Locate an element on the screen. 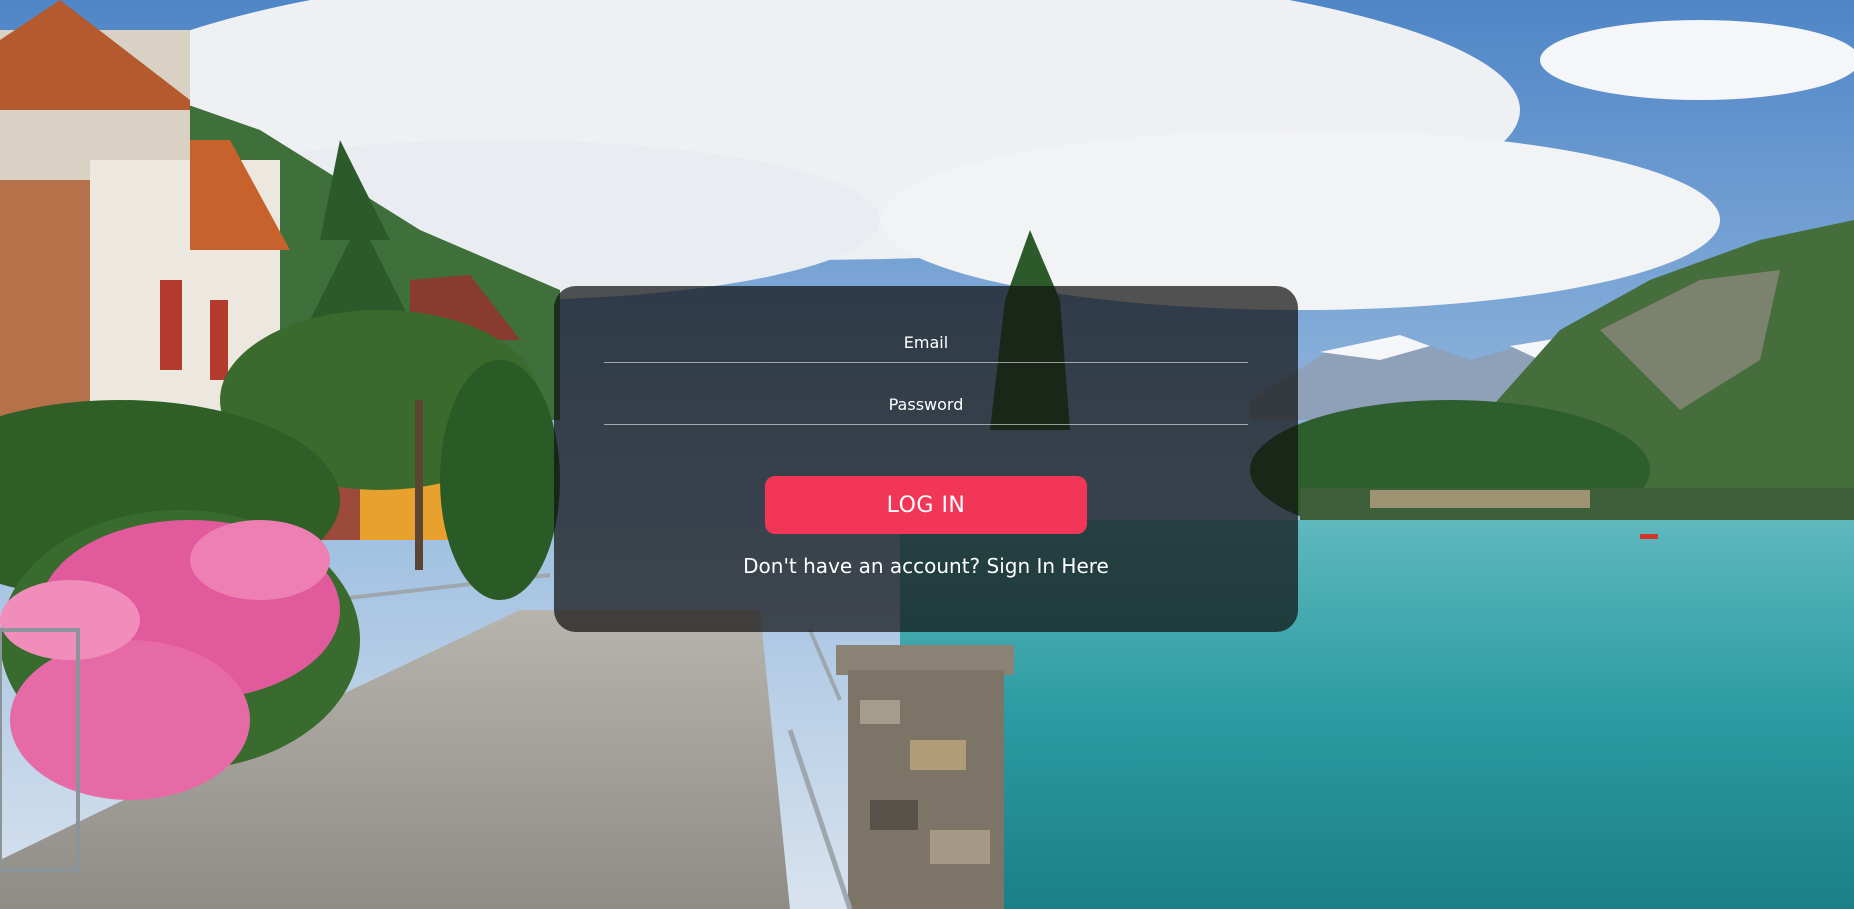 Image resolution: width=1854 pixels, height=909 pixels. password-input is located at coordinates (926, 404).